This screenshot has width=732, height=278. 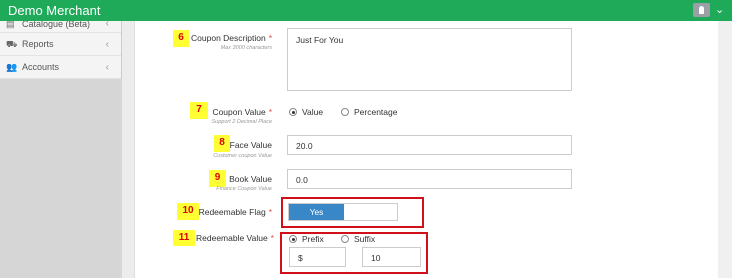 What do you see at coordinates (12, 67) in the screenshot?
I see `users-icon: 👥` at bounding box center [12, 67].